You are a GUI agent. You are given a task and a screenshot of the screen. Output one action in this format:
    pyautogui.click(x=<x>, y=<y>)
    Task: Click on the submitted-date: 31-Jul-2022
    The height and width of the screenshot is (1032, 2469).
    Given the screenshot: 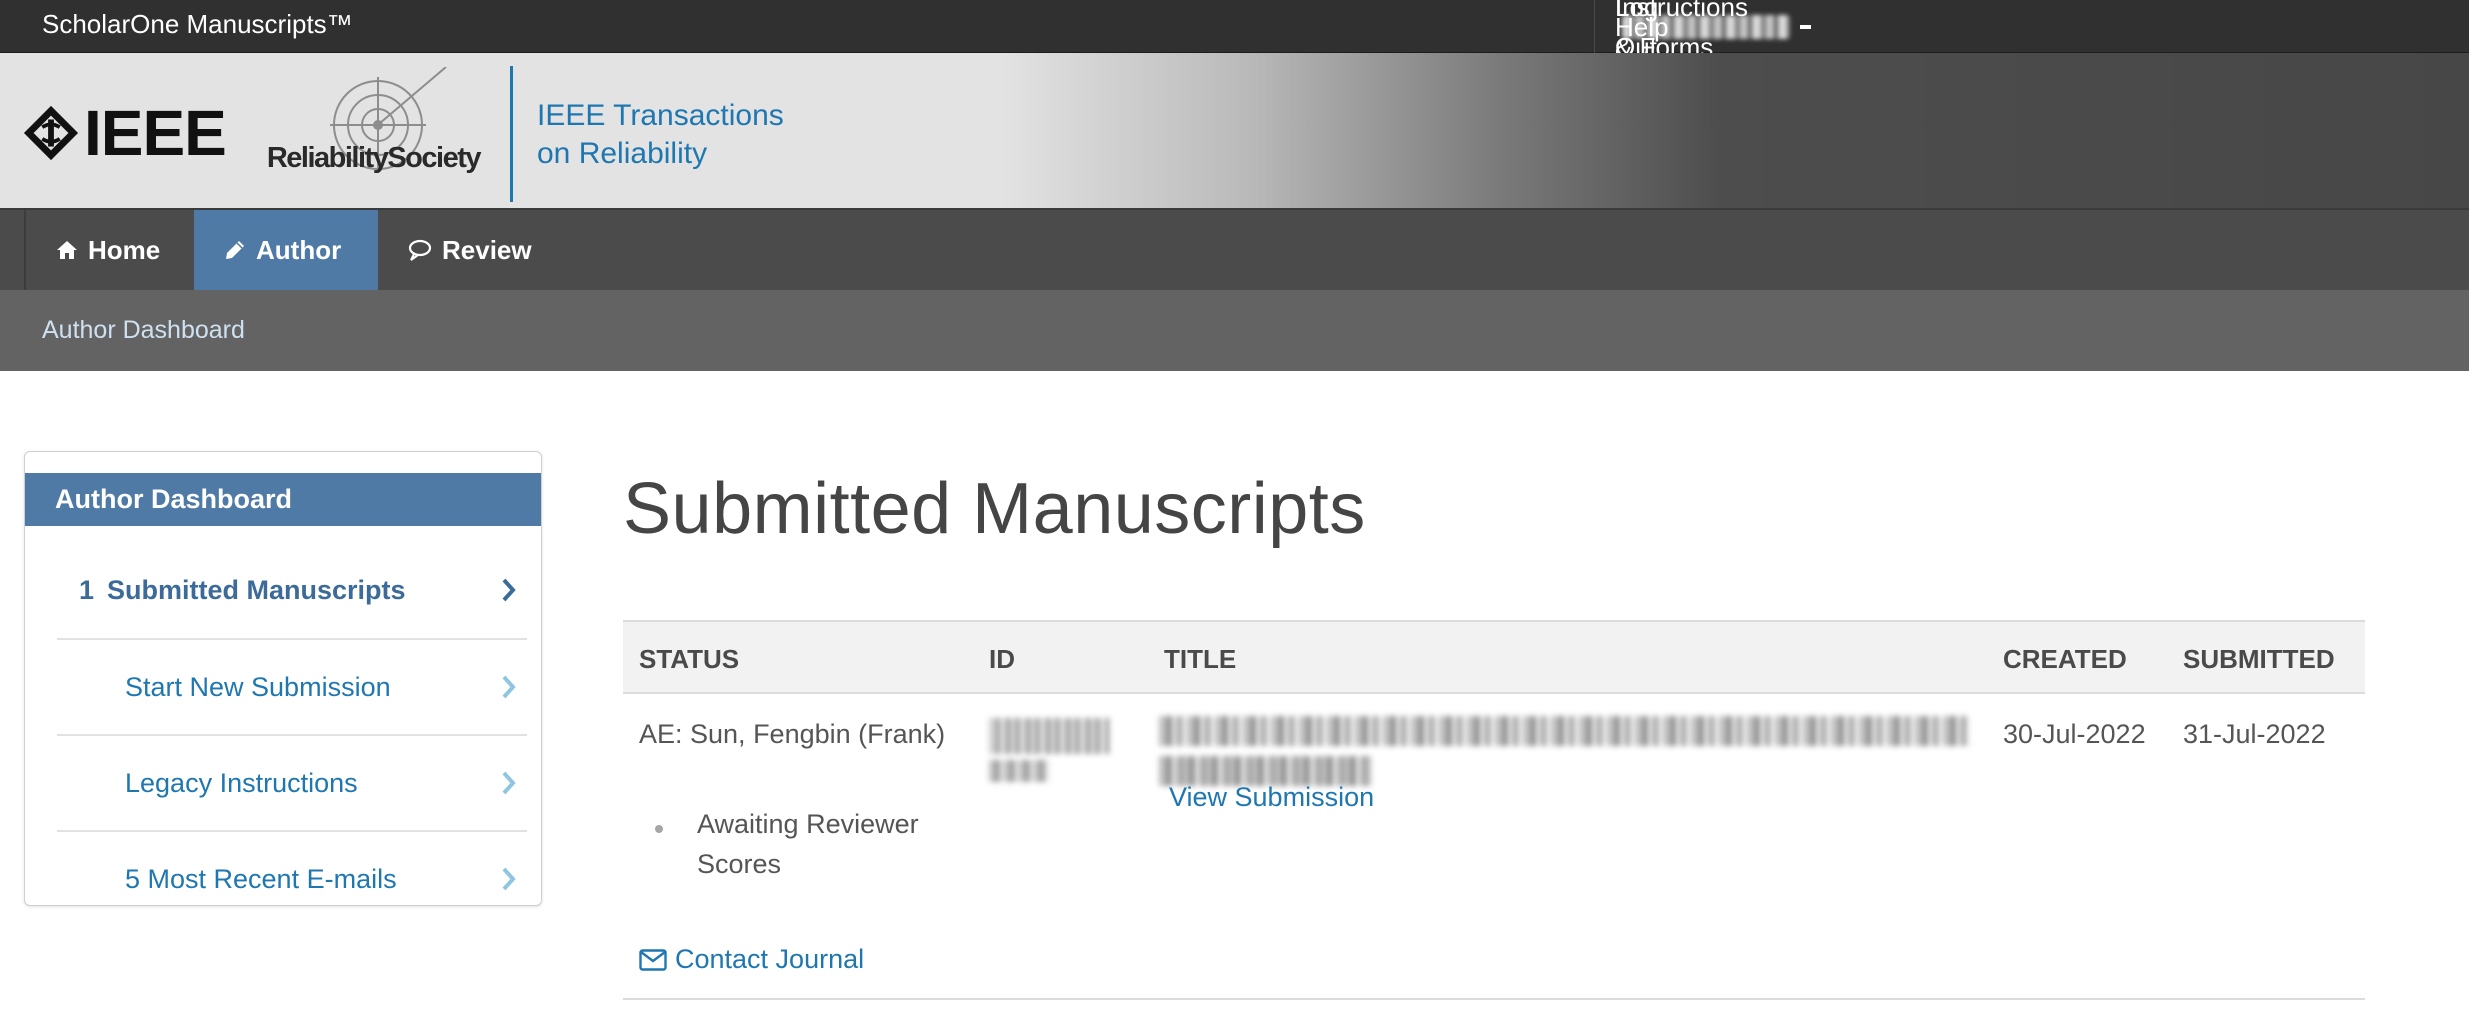 What is the action you would take?
    pyautogui.click(x=2254, y=734)
    